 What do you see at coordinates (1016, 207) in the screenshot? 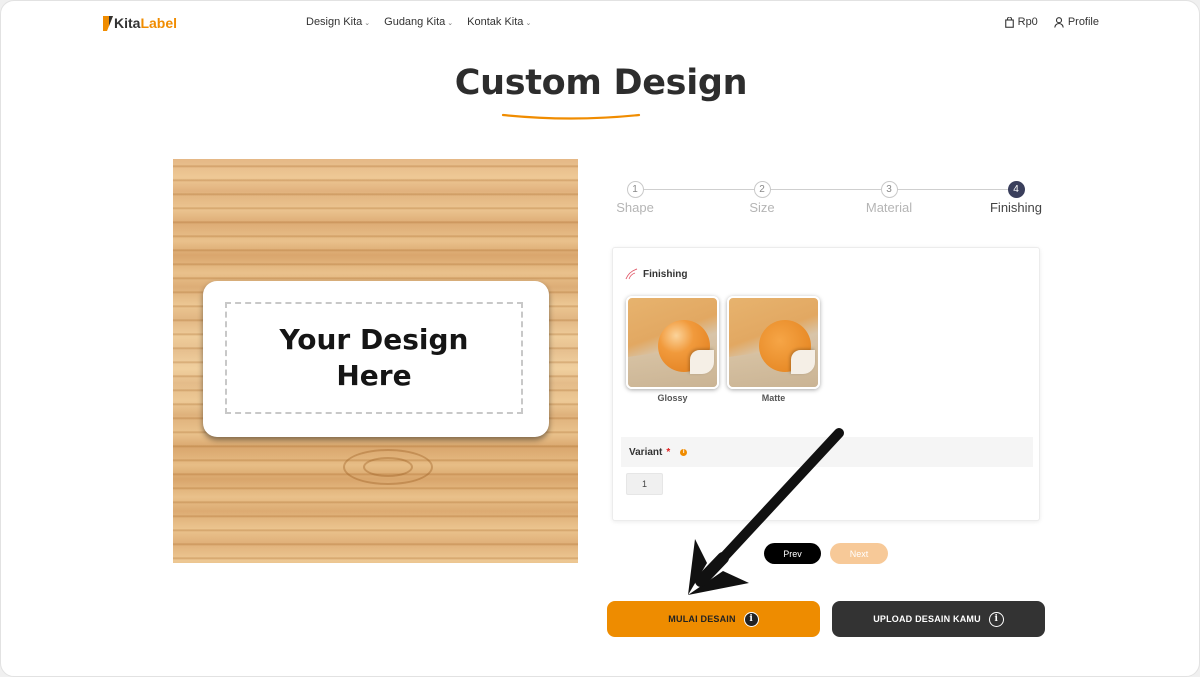
I see `step-label: Finishing` at bounding box center [1016, 207].